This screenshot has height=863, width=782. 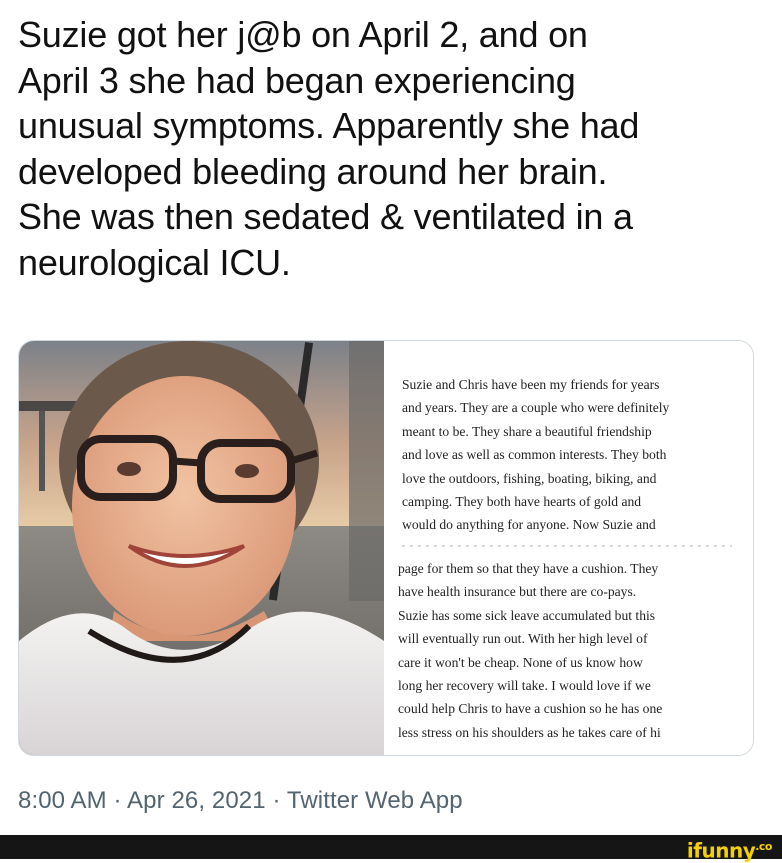 What do you see at coordinates (729, 850) in the screenshot?
I see `ifunny-logo: ifunny.co` at bounding box center [729, 850].